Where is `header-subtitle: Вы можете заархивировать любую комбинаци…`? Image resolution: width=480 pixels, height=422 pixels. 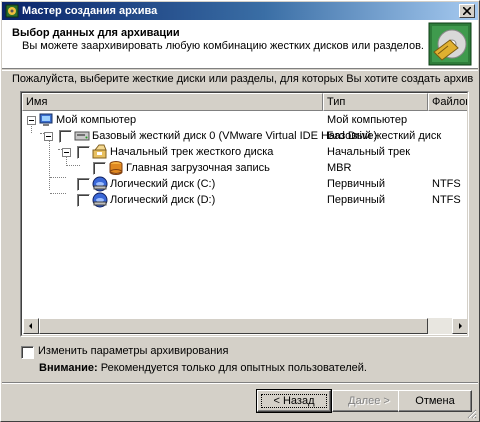
header-subtitle: Вы можете заархивировать любую комбинаци… is located at coordinates (223, 46).